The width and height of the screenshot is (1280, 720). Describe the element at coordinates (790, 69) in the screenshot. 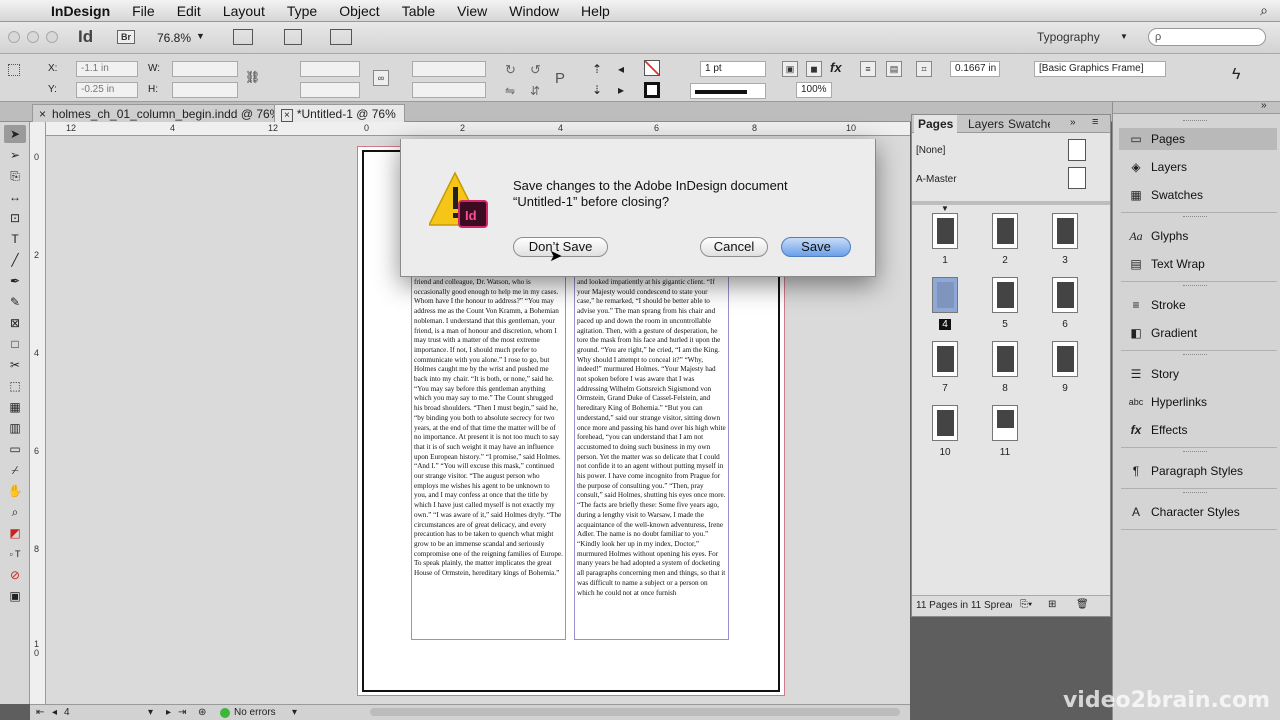

I see `drop-shadow-icon: ▣` at that location.